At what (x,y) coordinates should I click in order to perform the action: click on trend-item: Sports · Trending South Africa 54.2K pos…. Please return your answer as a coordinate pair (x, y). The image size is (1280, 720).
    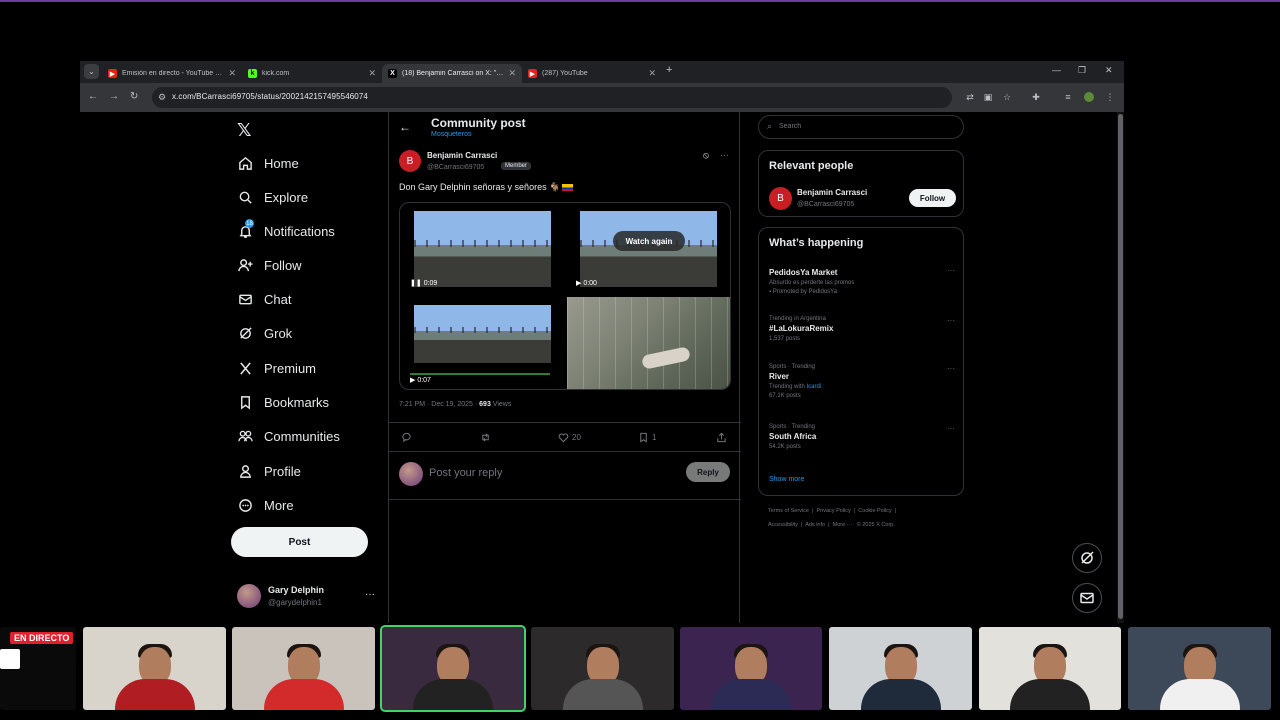
    Looking at the image, I should click on (862, 437).